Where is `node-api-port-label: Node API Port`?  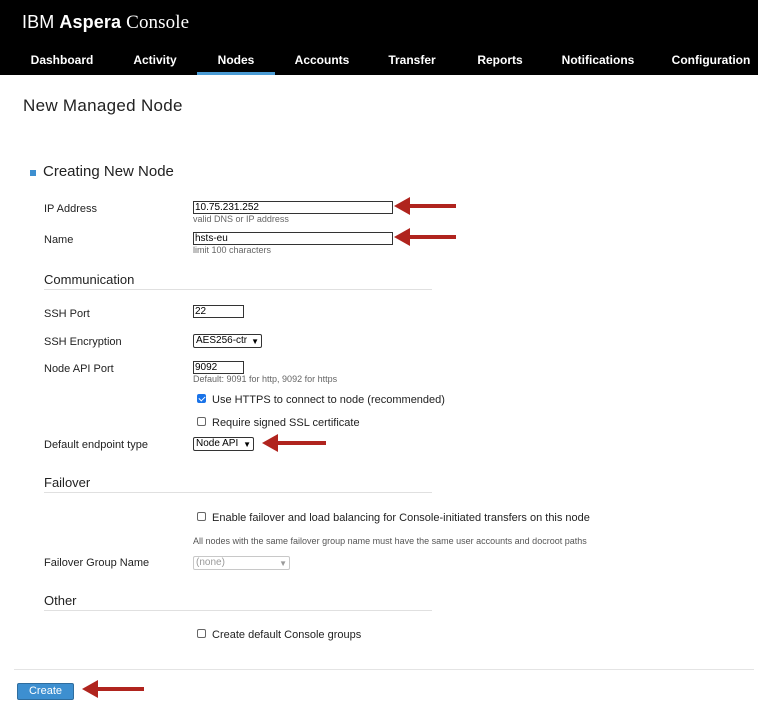
node-api-port-label: Node API Port is located at coordinates (79, 369).